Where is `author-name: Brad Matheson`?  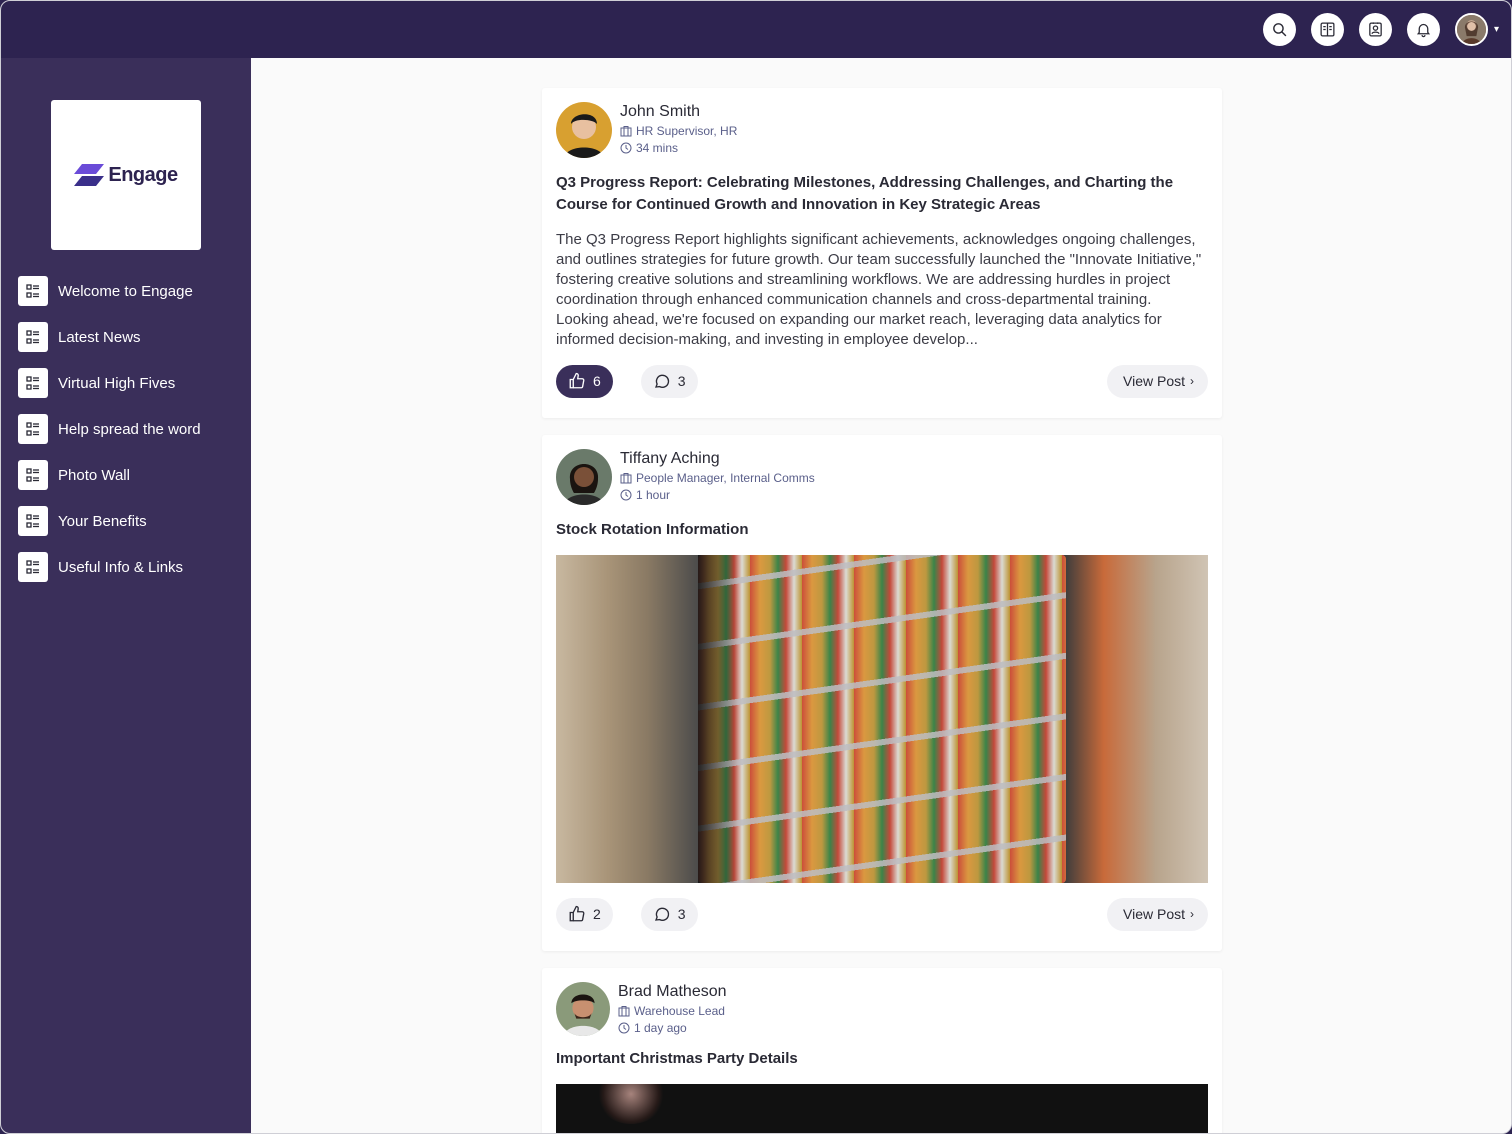 author-name: Brad Matheson is located at coordinates (672, 992).